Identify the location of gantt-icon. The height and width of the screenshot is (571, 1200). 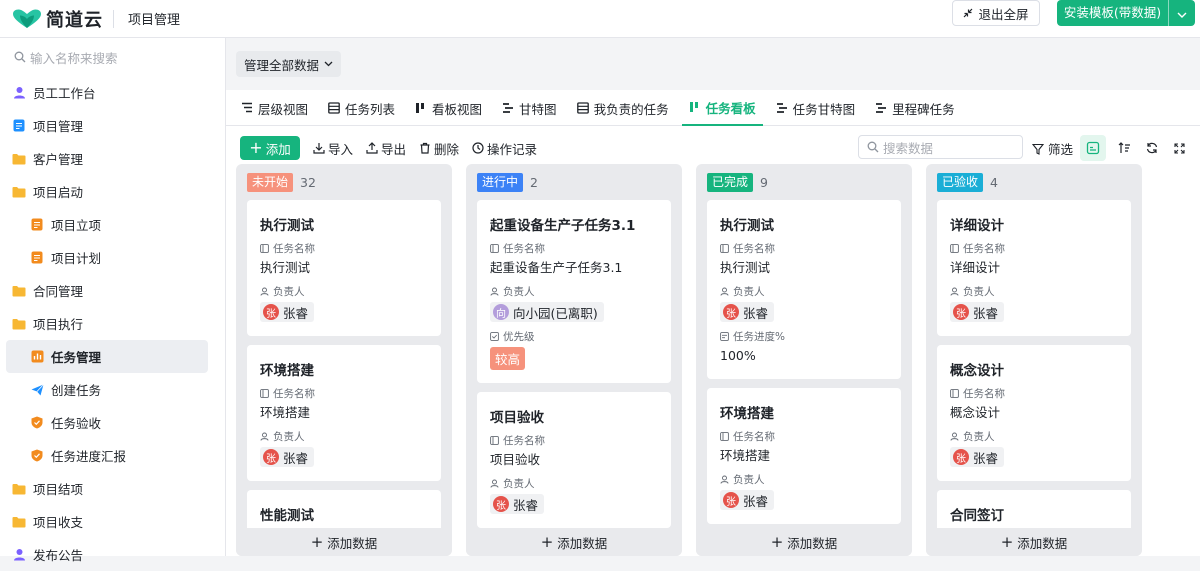
(881, 108).